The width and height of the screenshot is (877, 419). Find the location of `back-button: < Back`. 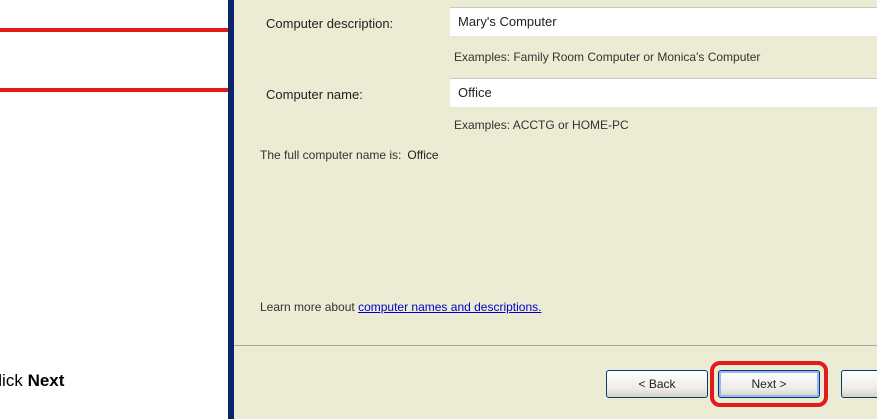

back-button: < Back is located at coordinates (657, 384).